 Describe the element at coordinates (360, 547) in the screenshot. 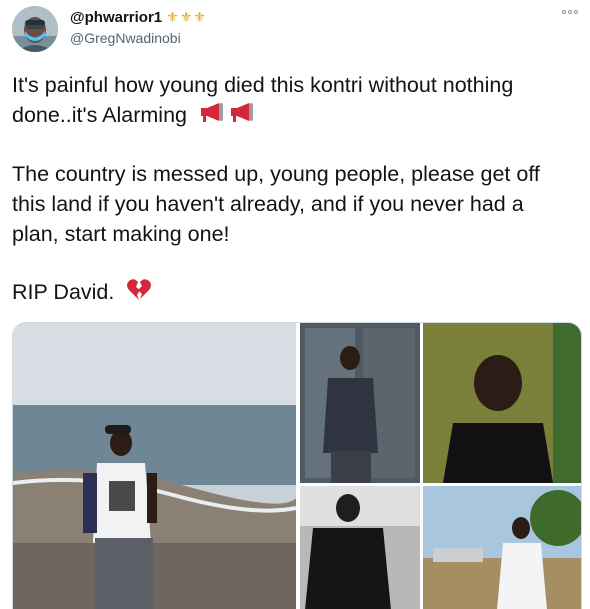

I see `photo-black-white` at that location.